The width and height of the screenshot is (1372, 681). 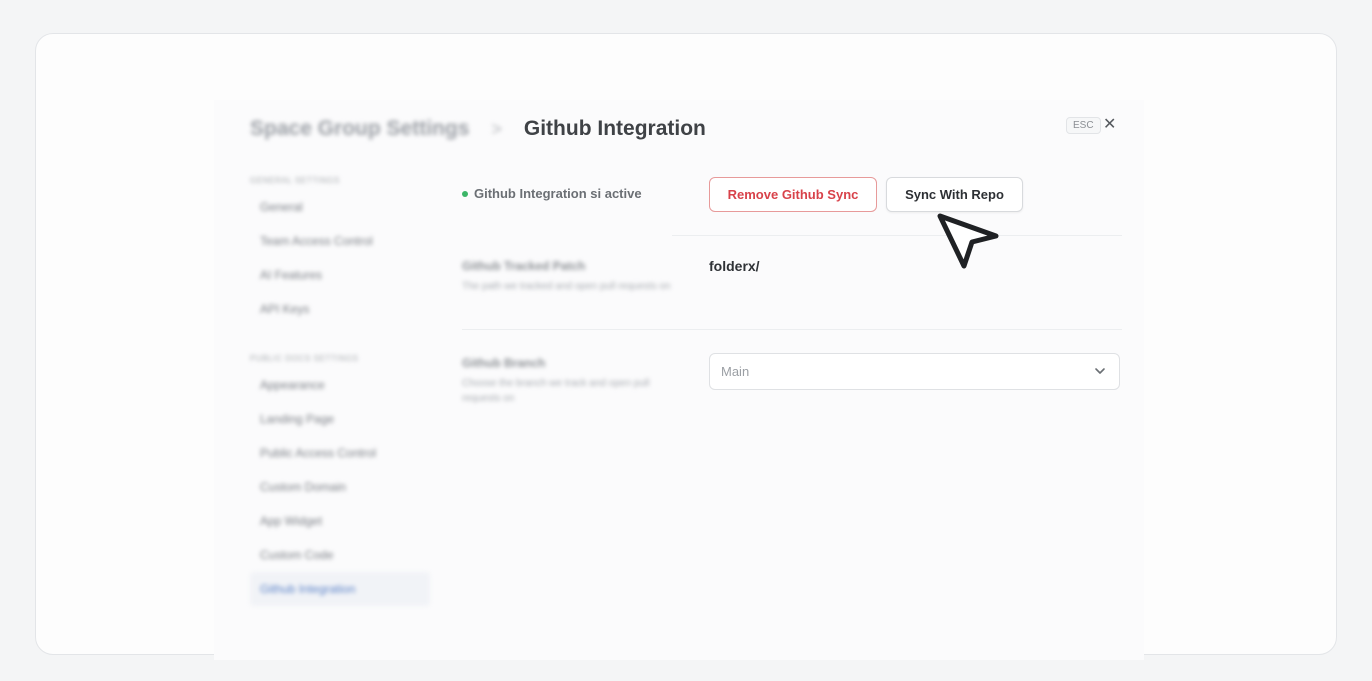 I want to click on chevron-down-icon, so click(x=1100, y=371).